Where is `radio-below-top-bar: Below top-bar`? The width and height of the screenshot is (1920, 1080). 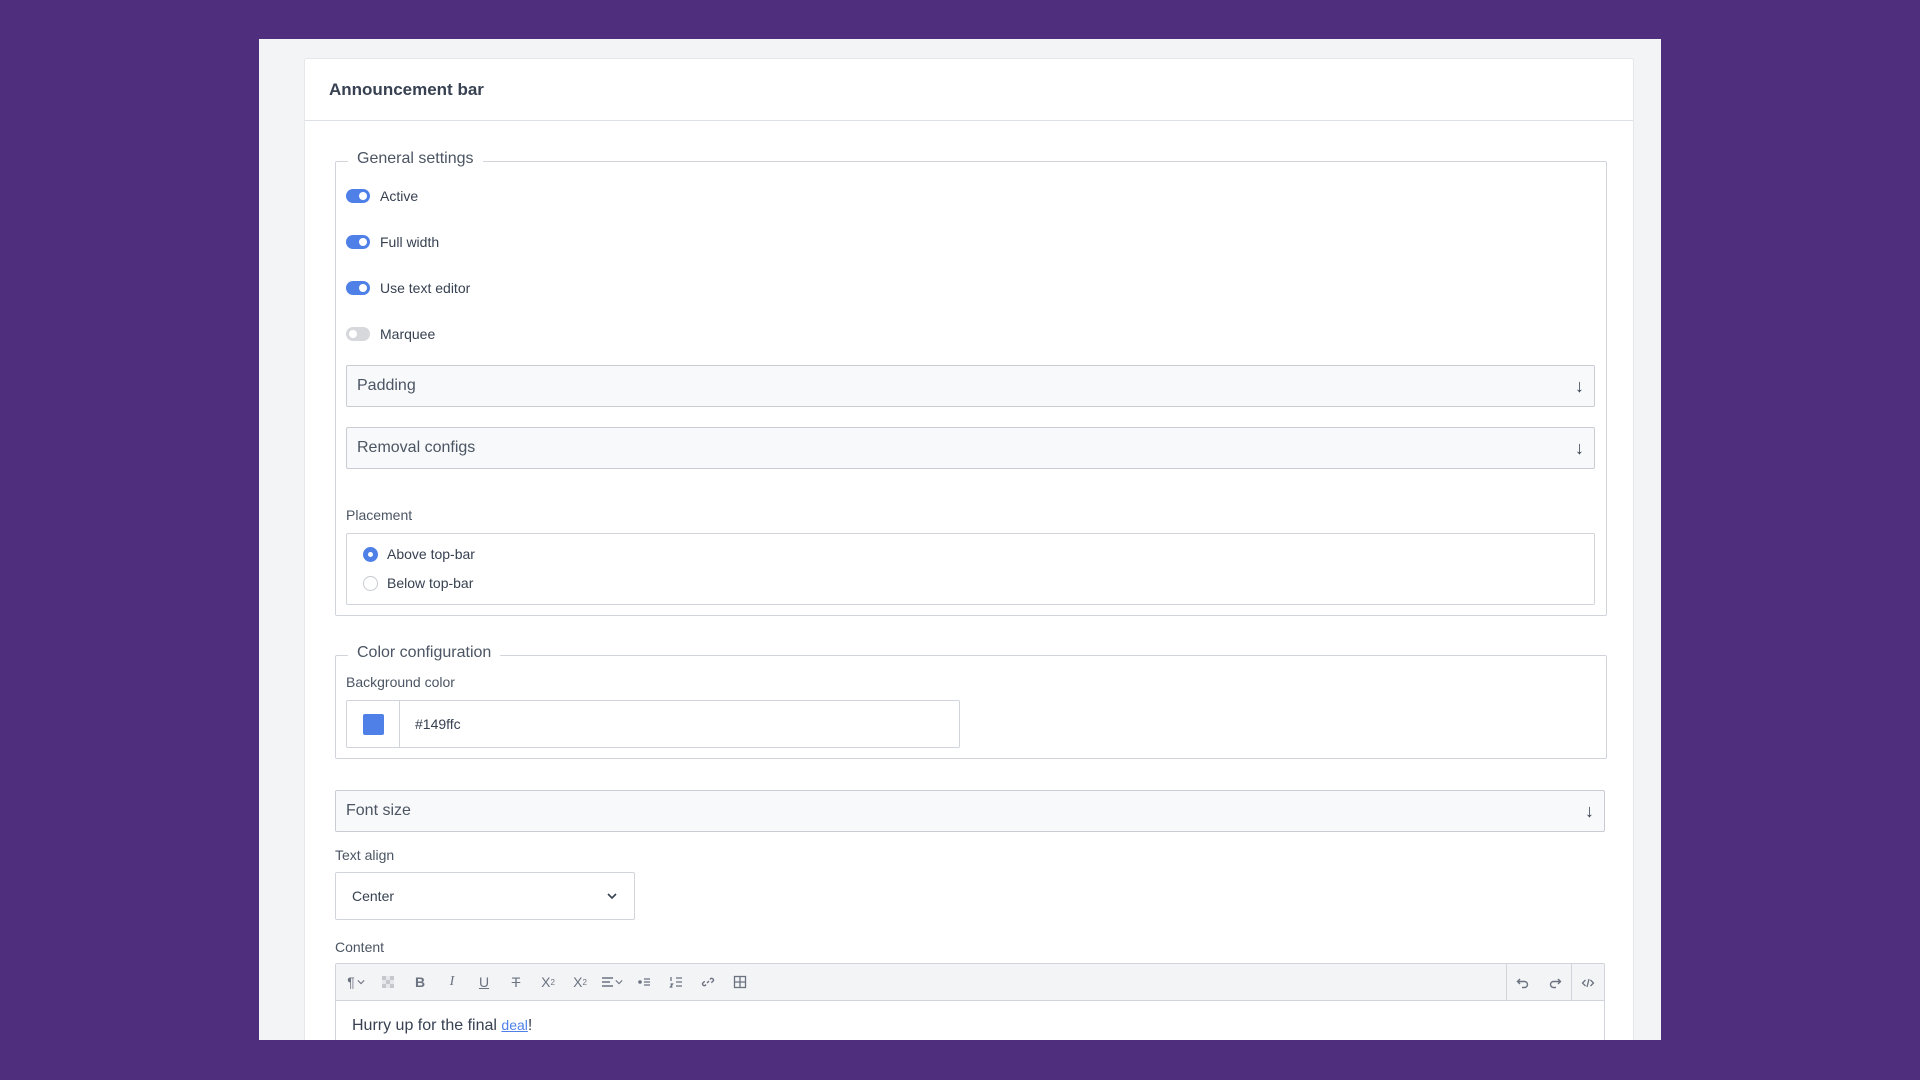
radio-below-top-bar: Below top-bar is located at coordinates (418, 583).